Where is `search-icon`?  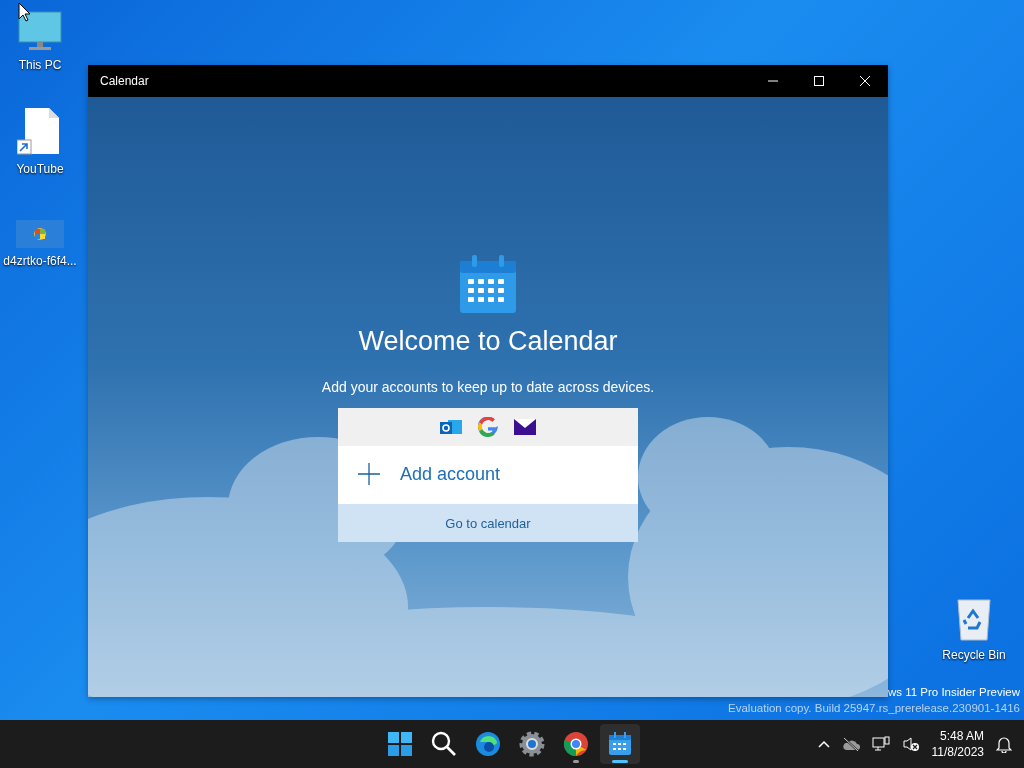 search-icon is located at coordinates (444, 744).